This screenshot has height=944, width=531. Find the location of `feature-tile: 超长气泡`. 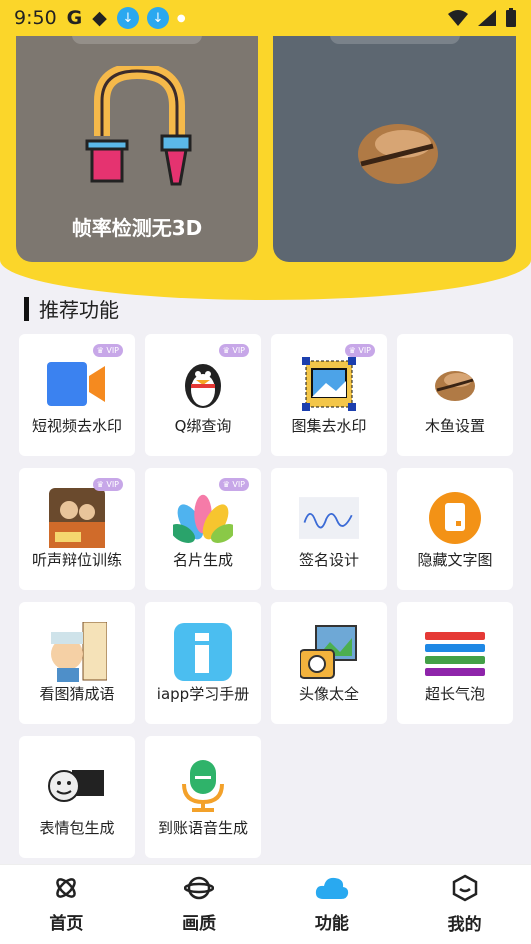

feature-tile: 超长气泡 is located at coordinates (455, 663).